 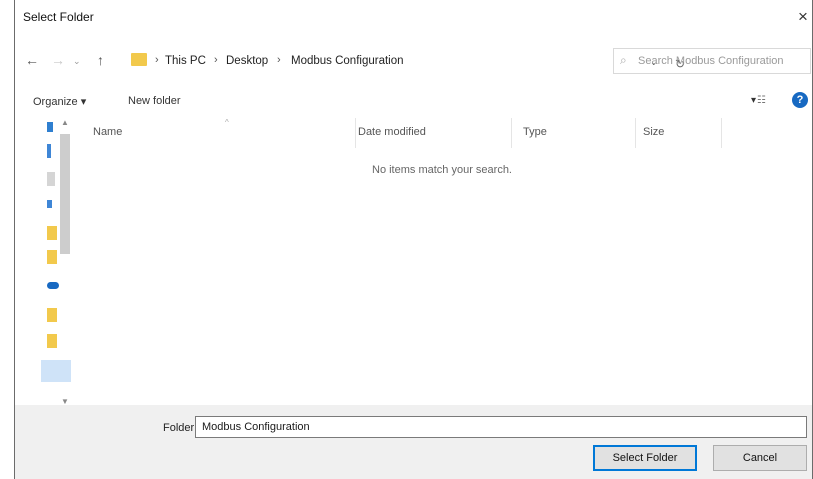 I want to click on folder-name-field: Modbus Configuration, so click(x=501, y=427).